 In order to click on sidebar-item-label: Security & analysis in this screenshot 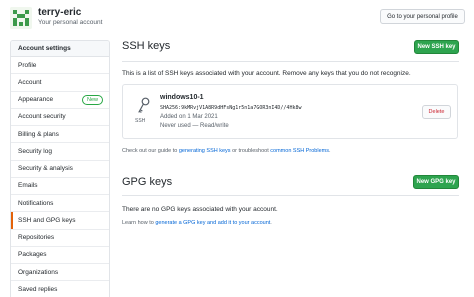, I will do `click(45, 169)`.